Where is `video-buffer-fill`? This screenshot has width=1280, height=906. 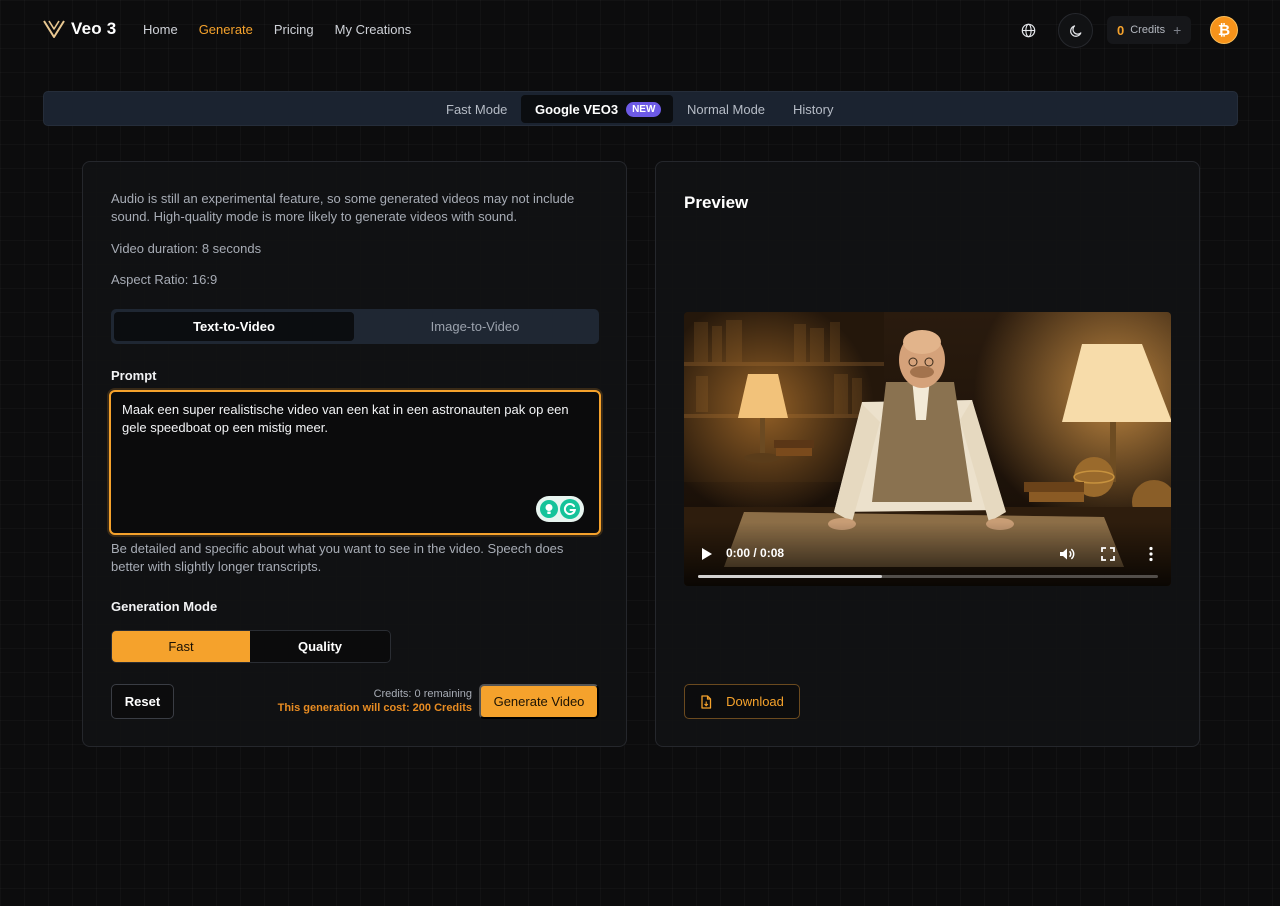
video-buffer-fill is located at coordinates (790, 576).